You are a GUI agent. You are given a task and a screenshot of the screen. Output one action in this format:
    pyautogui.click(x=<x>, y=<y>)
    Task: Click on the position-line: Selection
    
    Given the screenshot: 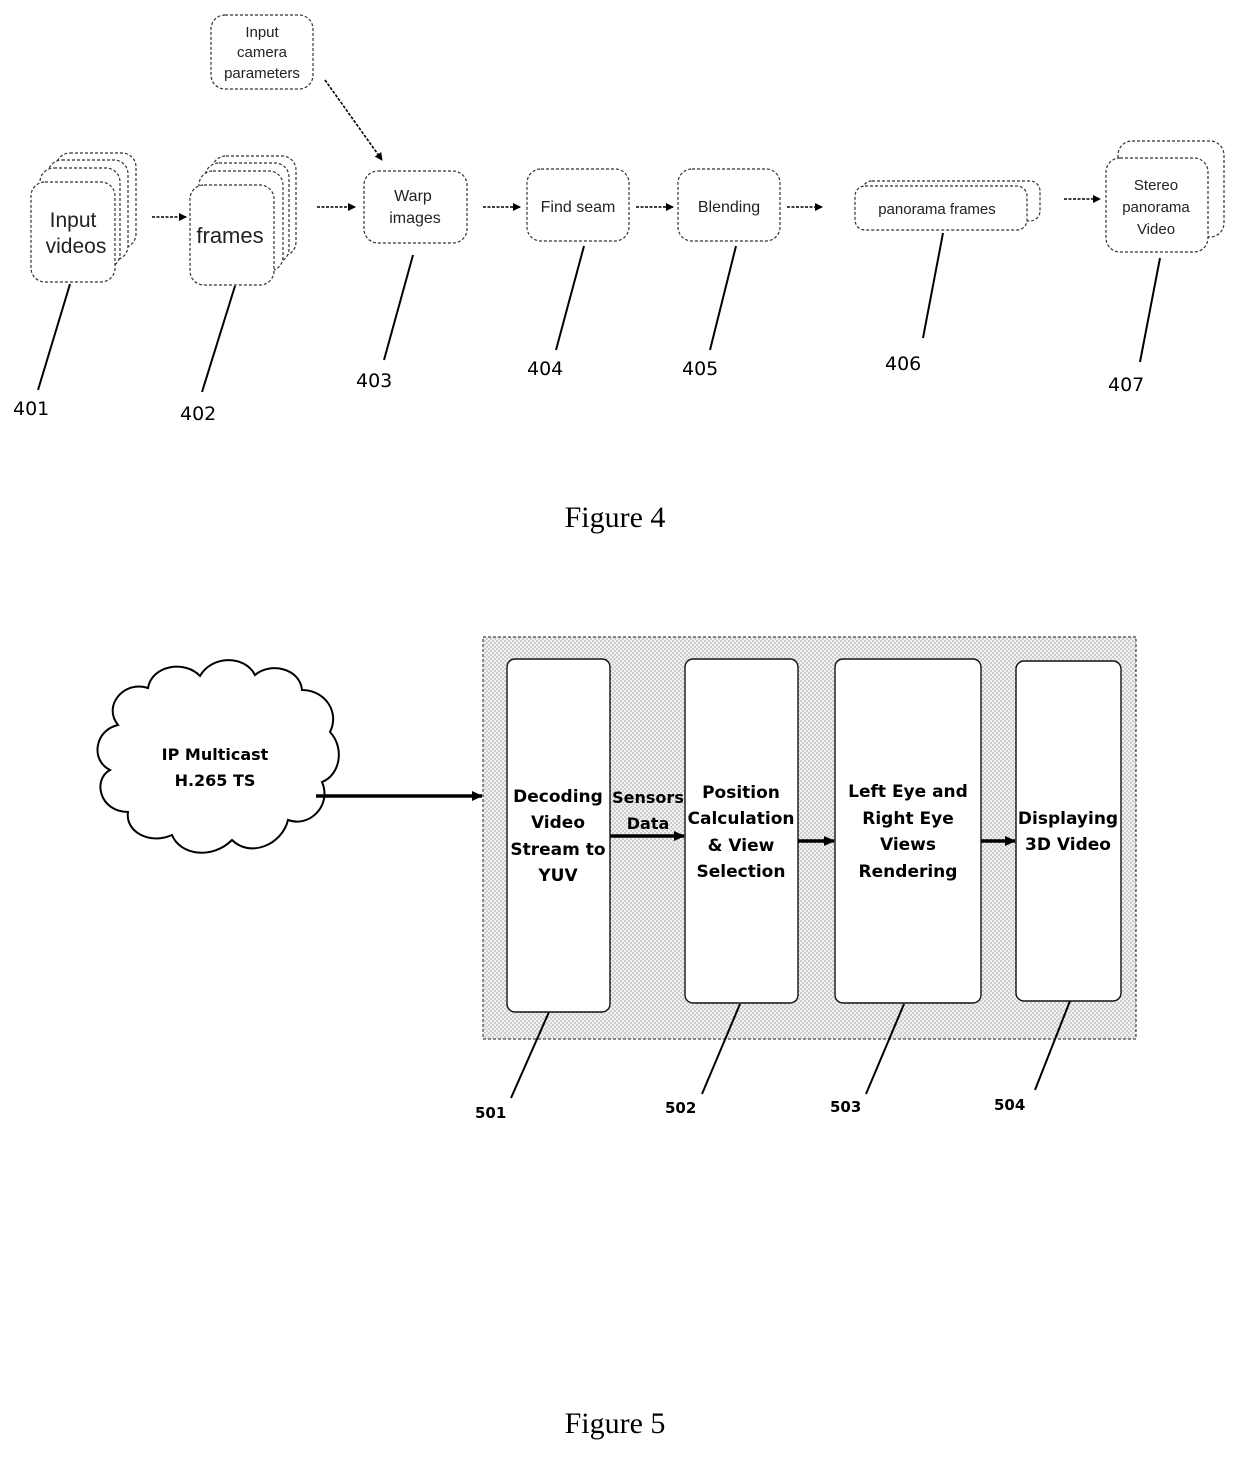 What is the action you would take?
    pyautogui.click(x=741, y=872)
    